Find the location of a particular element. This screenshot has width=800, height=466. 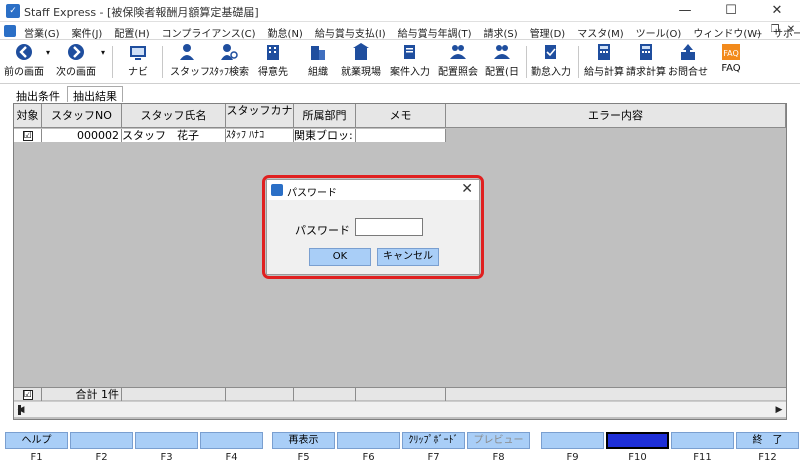

col-header-staff-kana: スタッフカナ is located at coordinates (260, 116).